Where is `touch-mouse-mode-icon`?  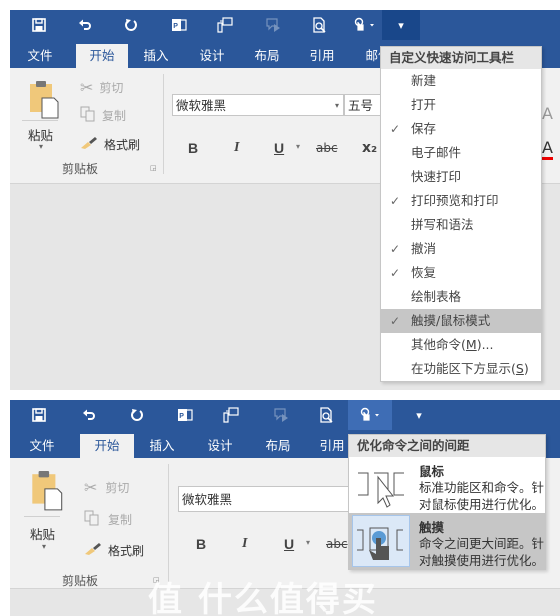
touch-mouse-mode-icon is located at coordinates (364, 25).